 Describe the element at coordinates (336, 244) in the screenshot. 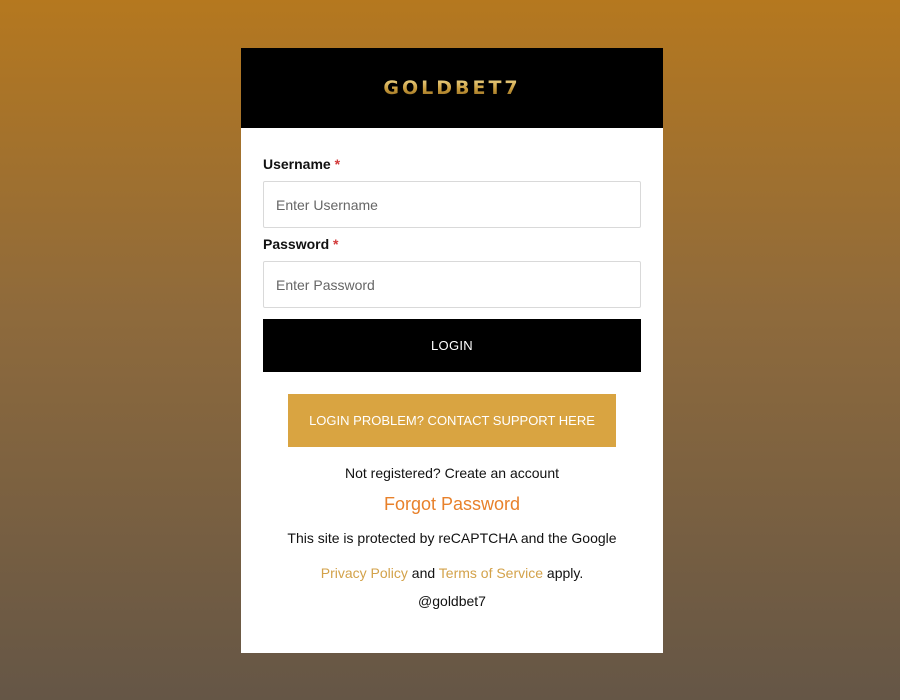

I see `password-required-mark: *` at that location.